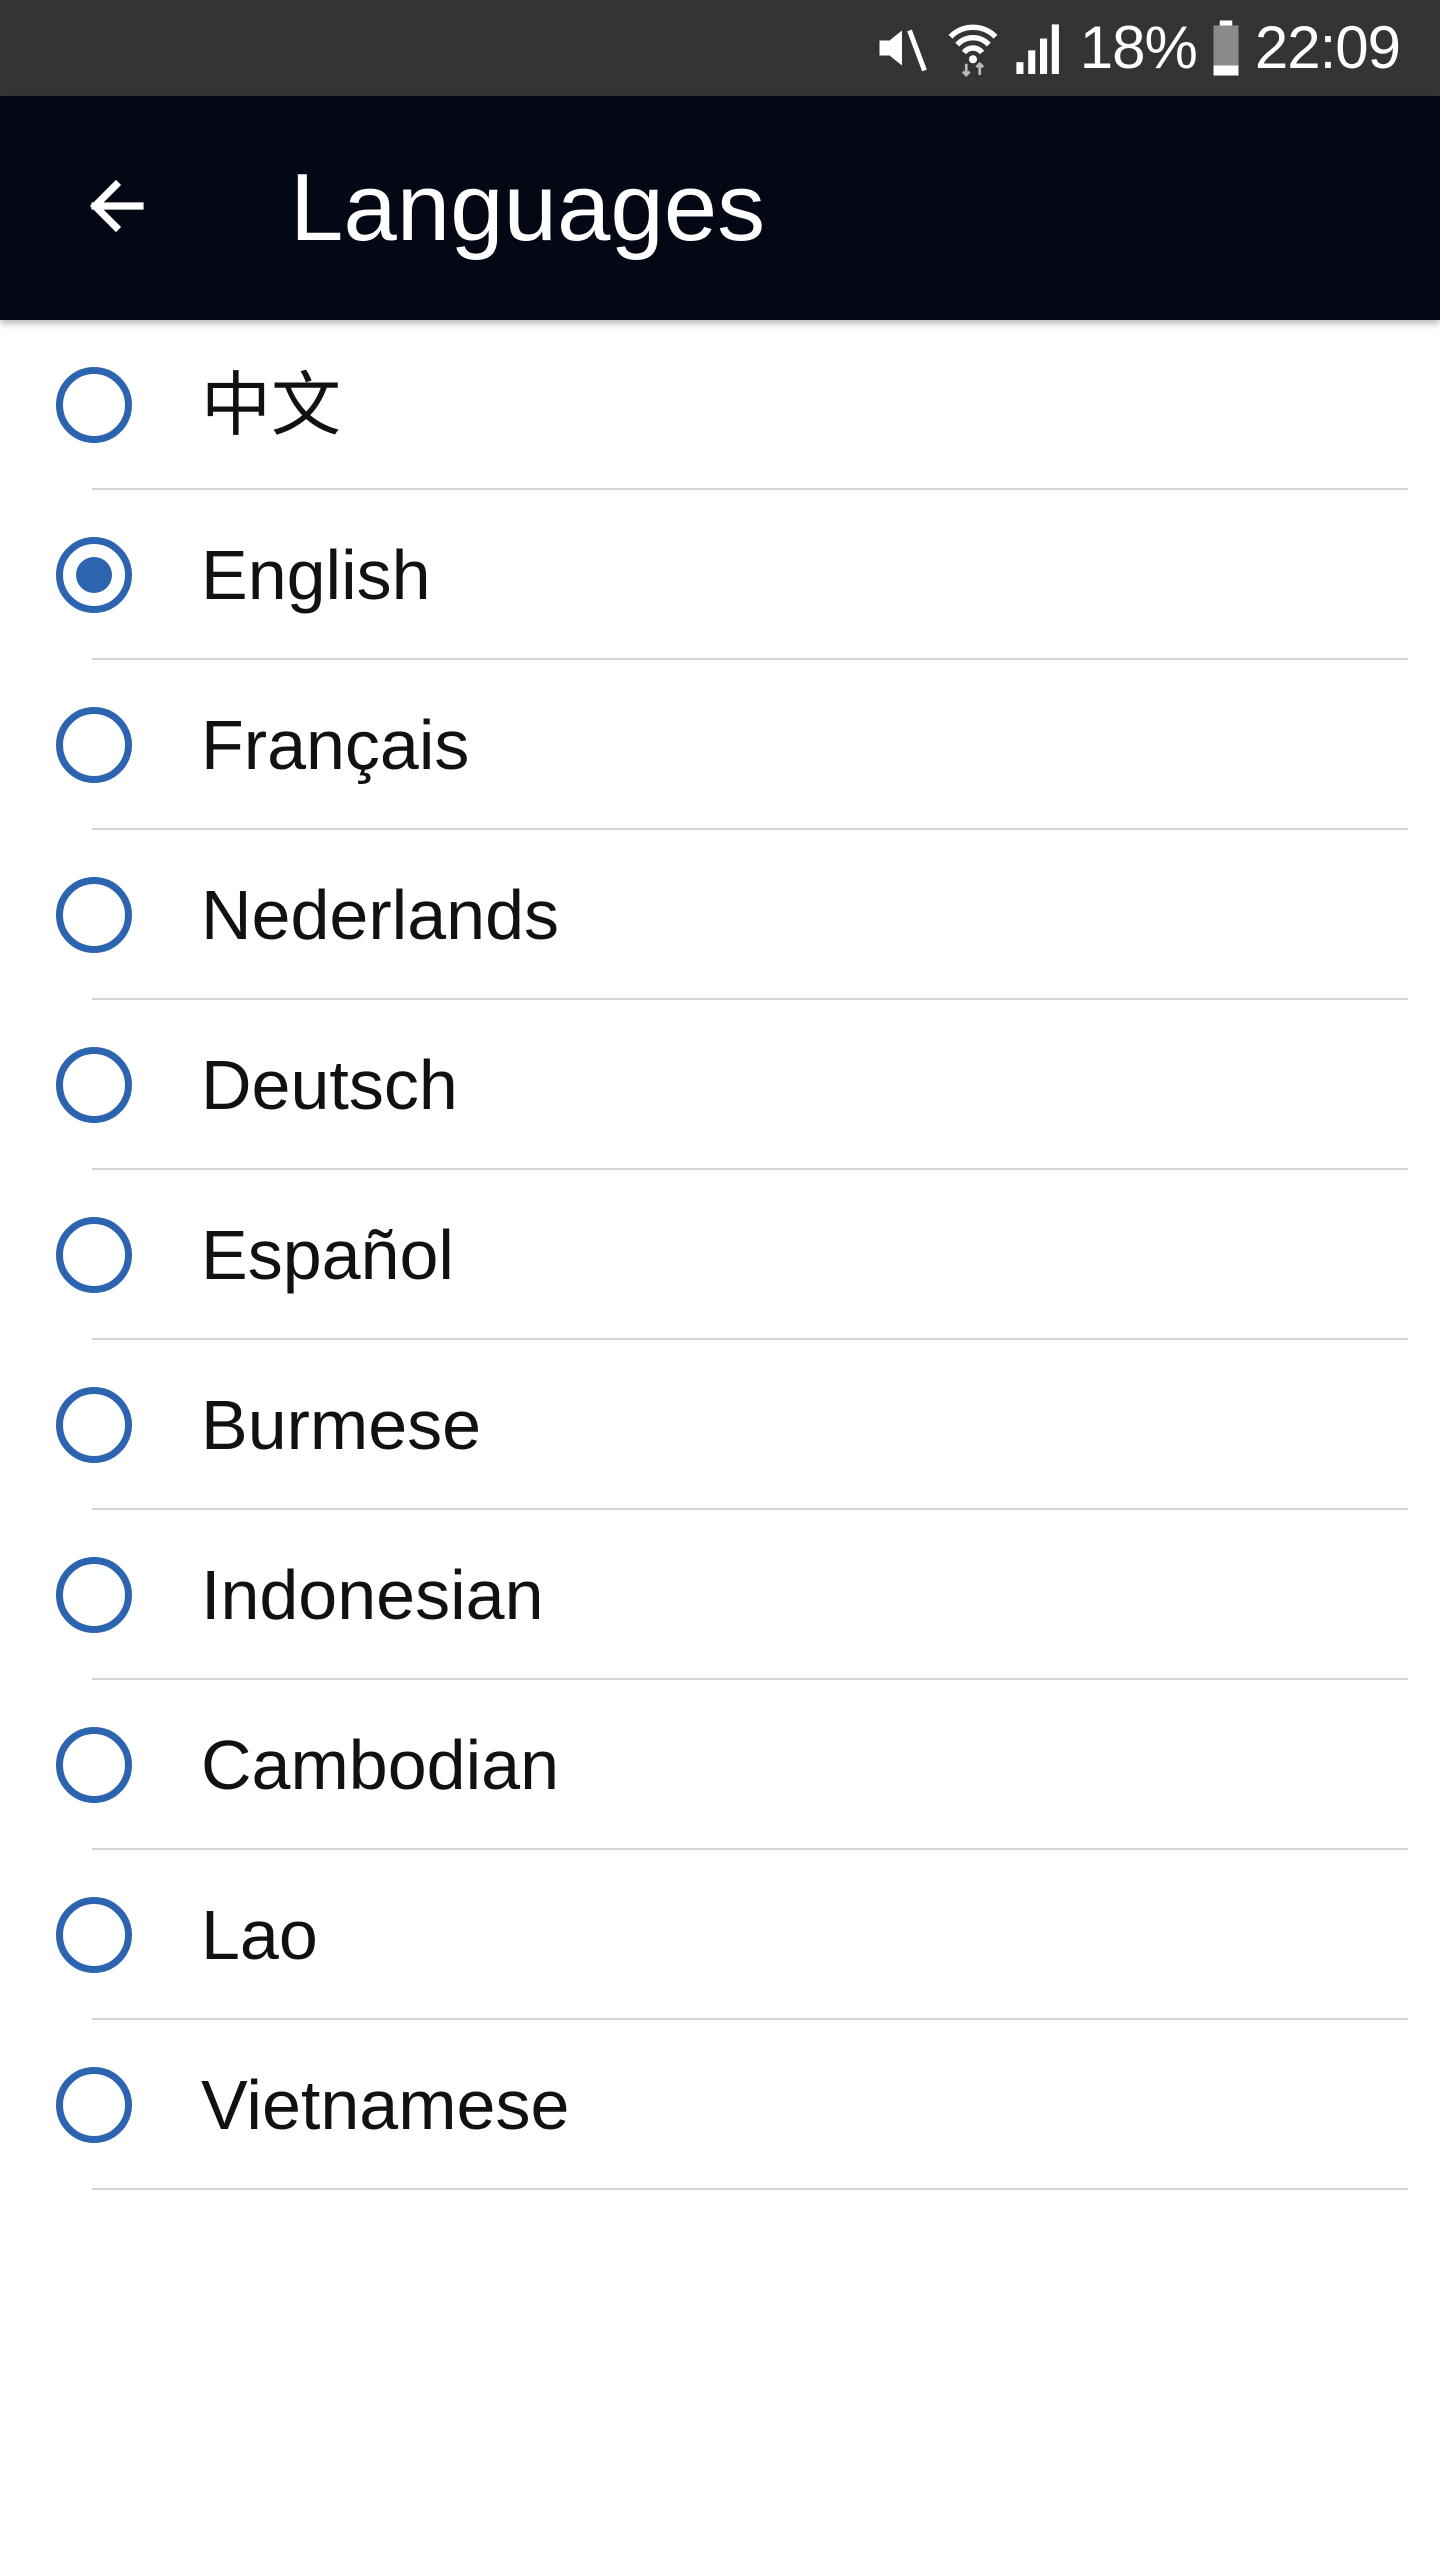 Image resolution: width=1440 pixels, height=2560 pixels. What do you see at coordinates (720, 1935) in the screenshot?
I see `language-option-lao: Lao` at bounding box center [720, 1935].